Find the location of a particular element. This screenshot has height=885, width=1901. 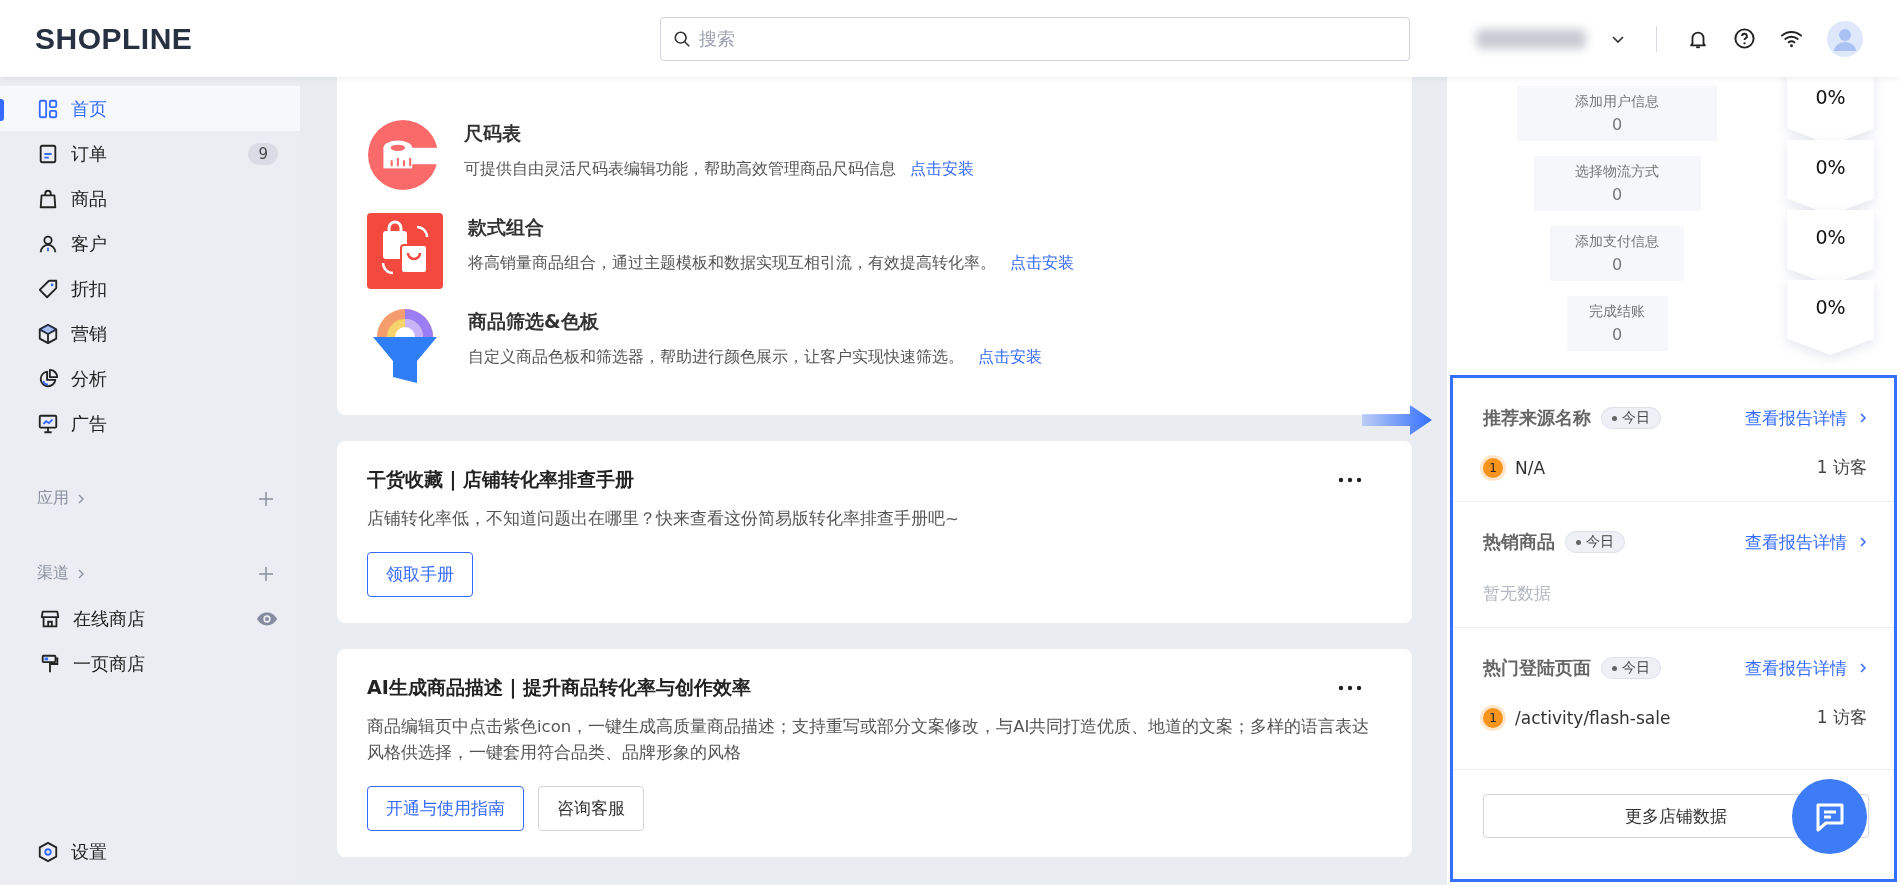

tape-measure-icon is located at coordinates (403, 155).